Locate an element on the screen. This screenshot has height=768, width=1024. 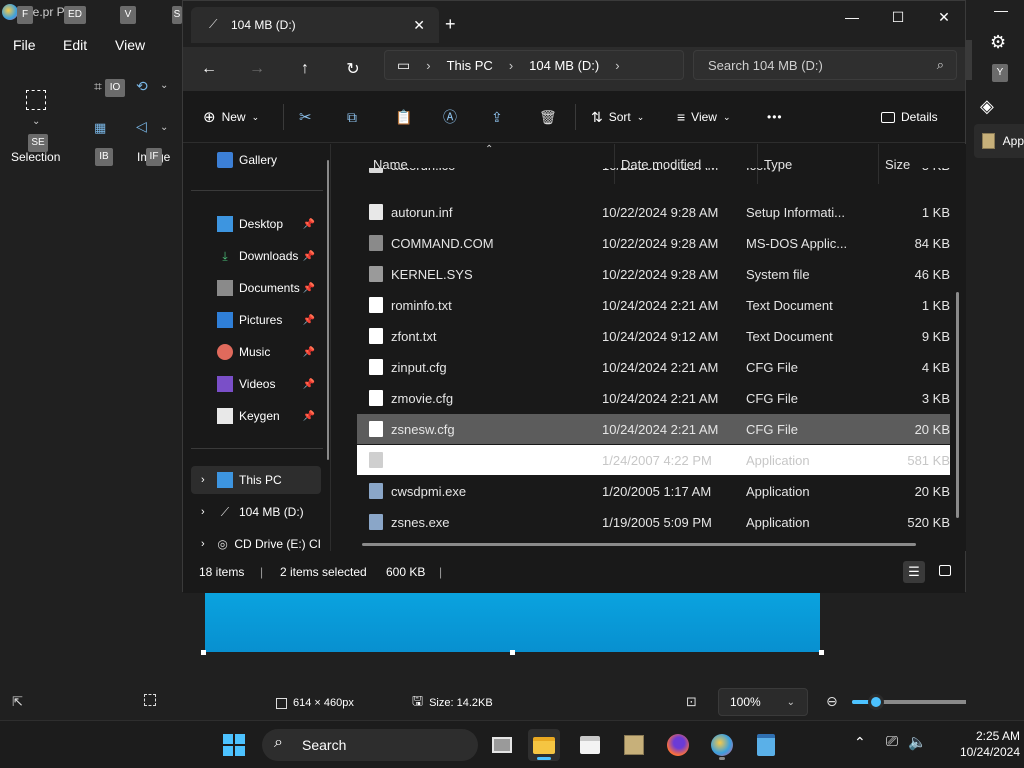
search-input: Search 104 MB (D:) ⌕ is located at coordinates (825, 65).